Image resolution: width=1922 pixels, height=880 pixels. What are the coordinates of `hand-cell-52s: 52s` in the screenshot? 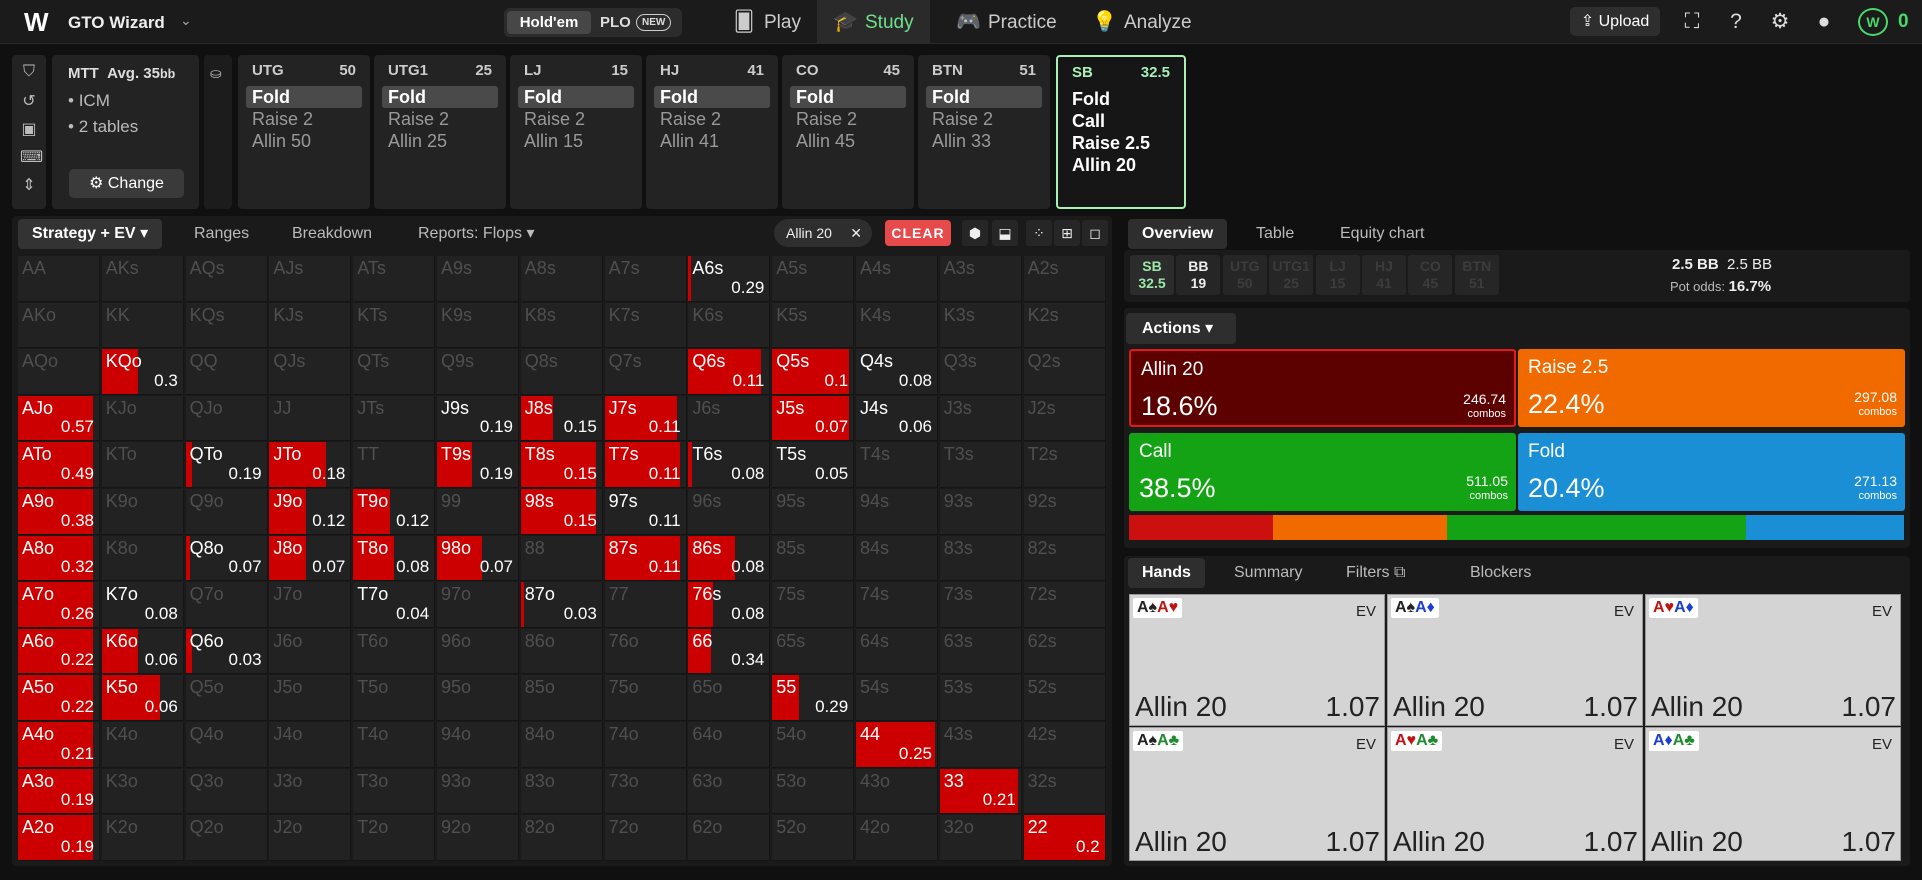 It's located at (1064, 698).